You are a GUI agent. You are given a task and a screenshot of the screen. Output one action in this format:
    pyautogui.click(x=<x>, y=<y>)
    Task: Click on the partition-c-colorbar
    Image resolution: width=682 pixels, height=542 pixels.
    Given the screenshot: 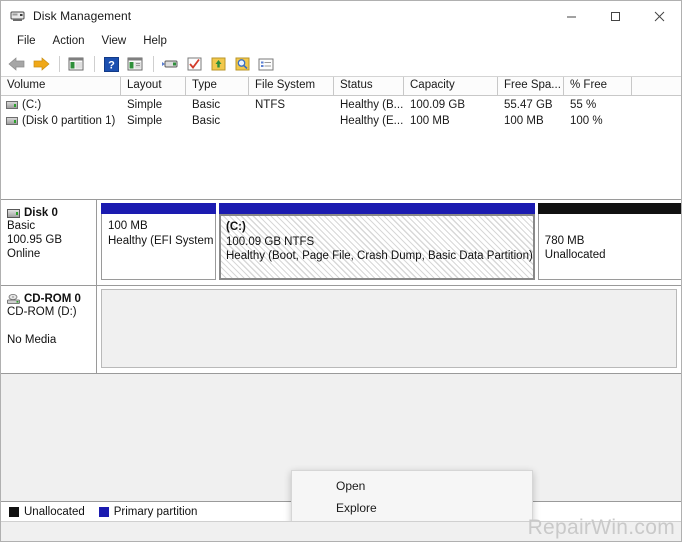 What is the action you would take?
    pyautogui.click(x=377, y=208)
    